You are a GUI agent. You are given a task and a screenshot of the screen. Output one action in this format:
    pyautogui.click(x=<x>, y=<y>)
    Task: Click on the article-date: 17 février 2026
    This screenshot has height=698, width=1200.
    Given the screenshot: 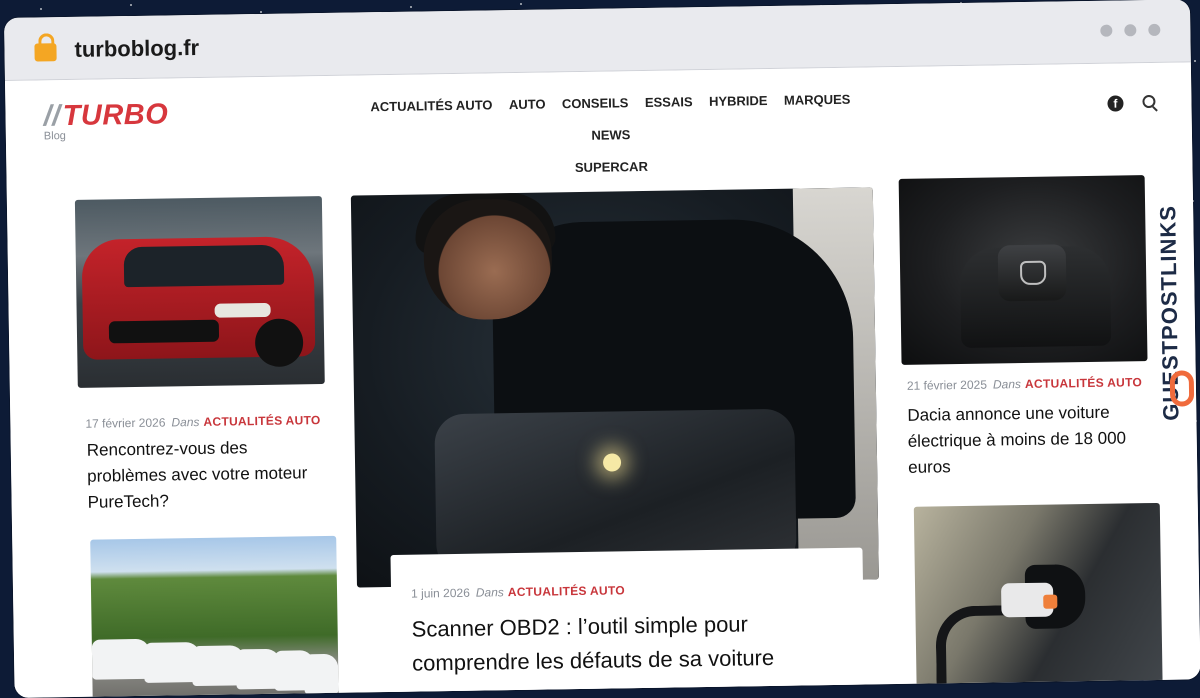 What is the action you would take?
    pyautogui.click(x=125, y=423)
    